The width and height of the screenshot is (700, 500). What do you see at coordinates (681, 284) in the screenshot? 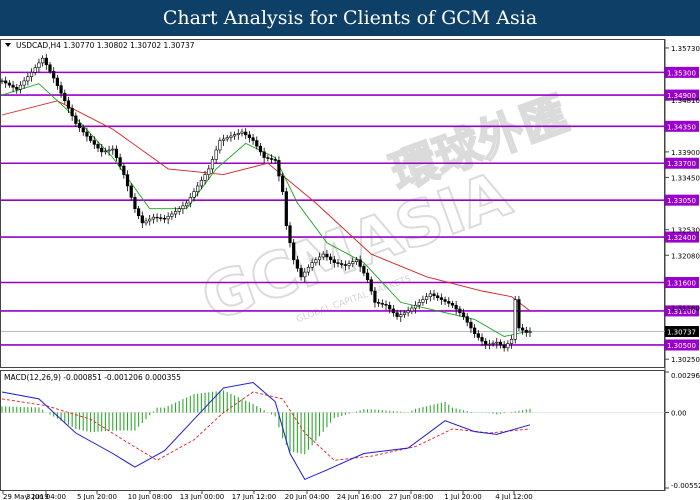
I see `sr-level-label: 1.31600` at bounding box center [681, 284].